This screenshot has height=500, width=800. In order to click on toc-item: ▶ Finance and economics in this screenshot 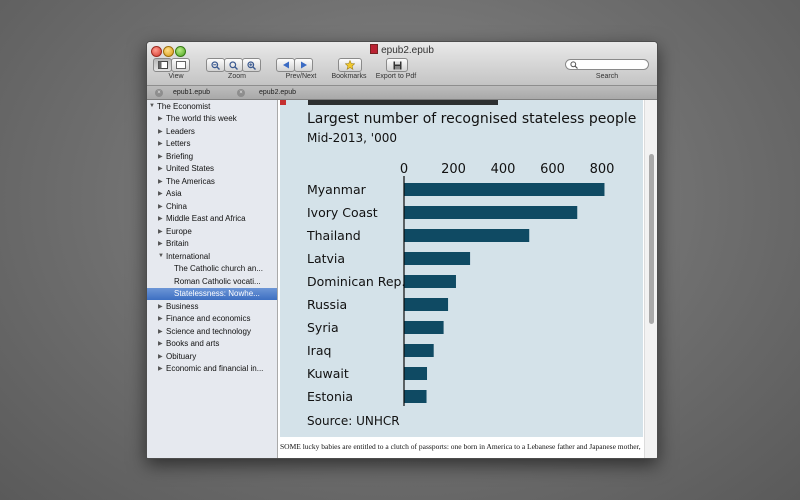, I will do `click(212, 319)`.